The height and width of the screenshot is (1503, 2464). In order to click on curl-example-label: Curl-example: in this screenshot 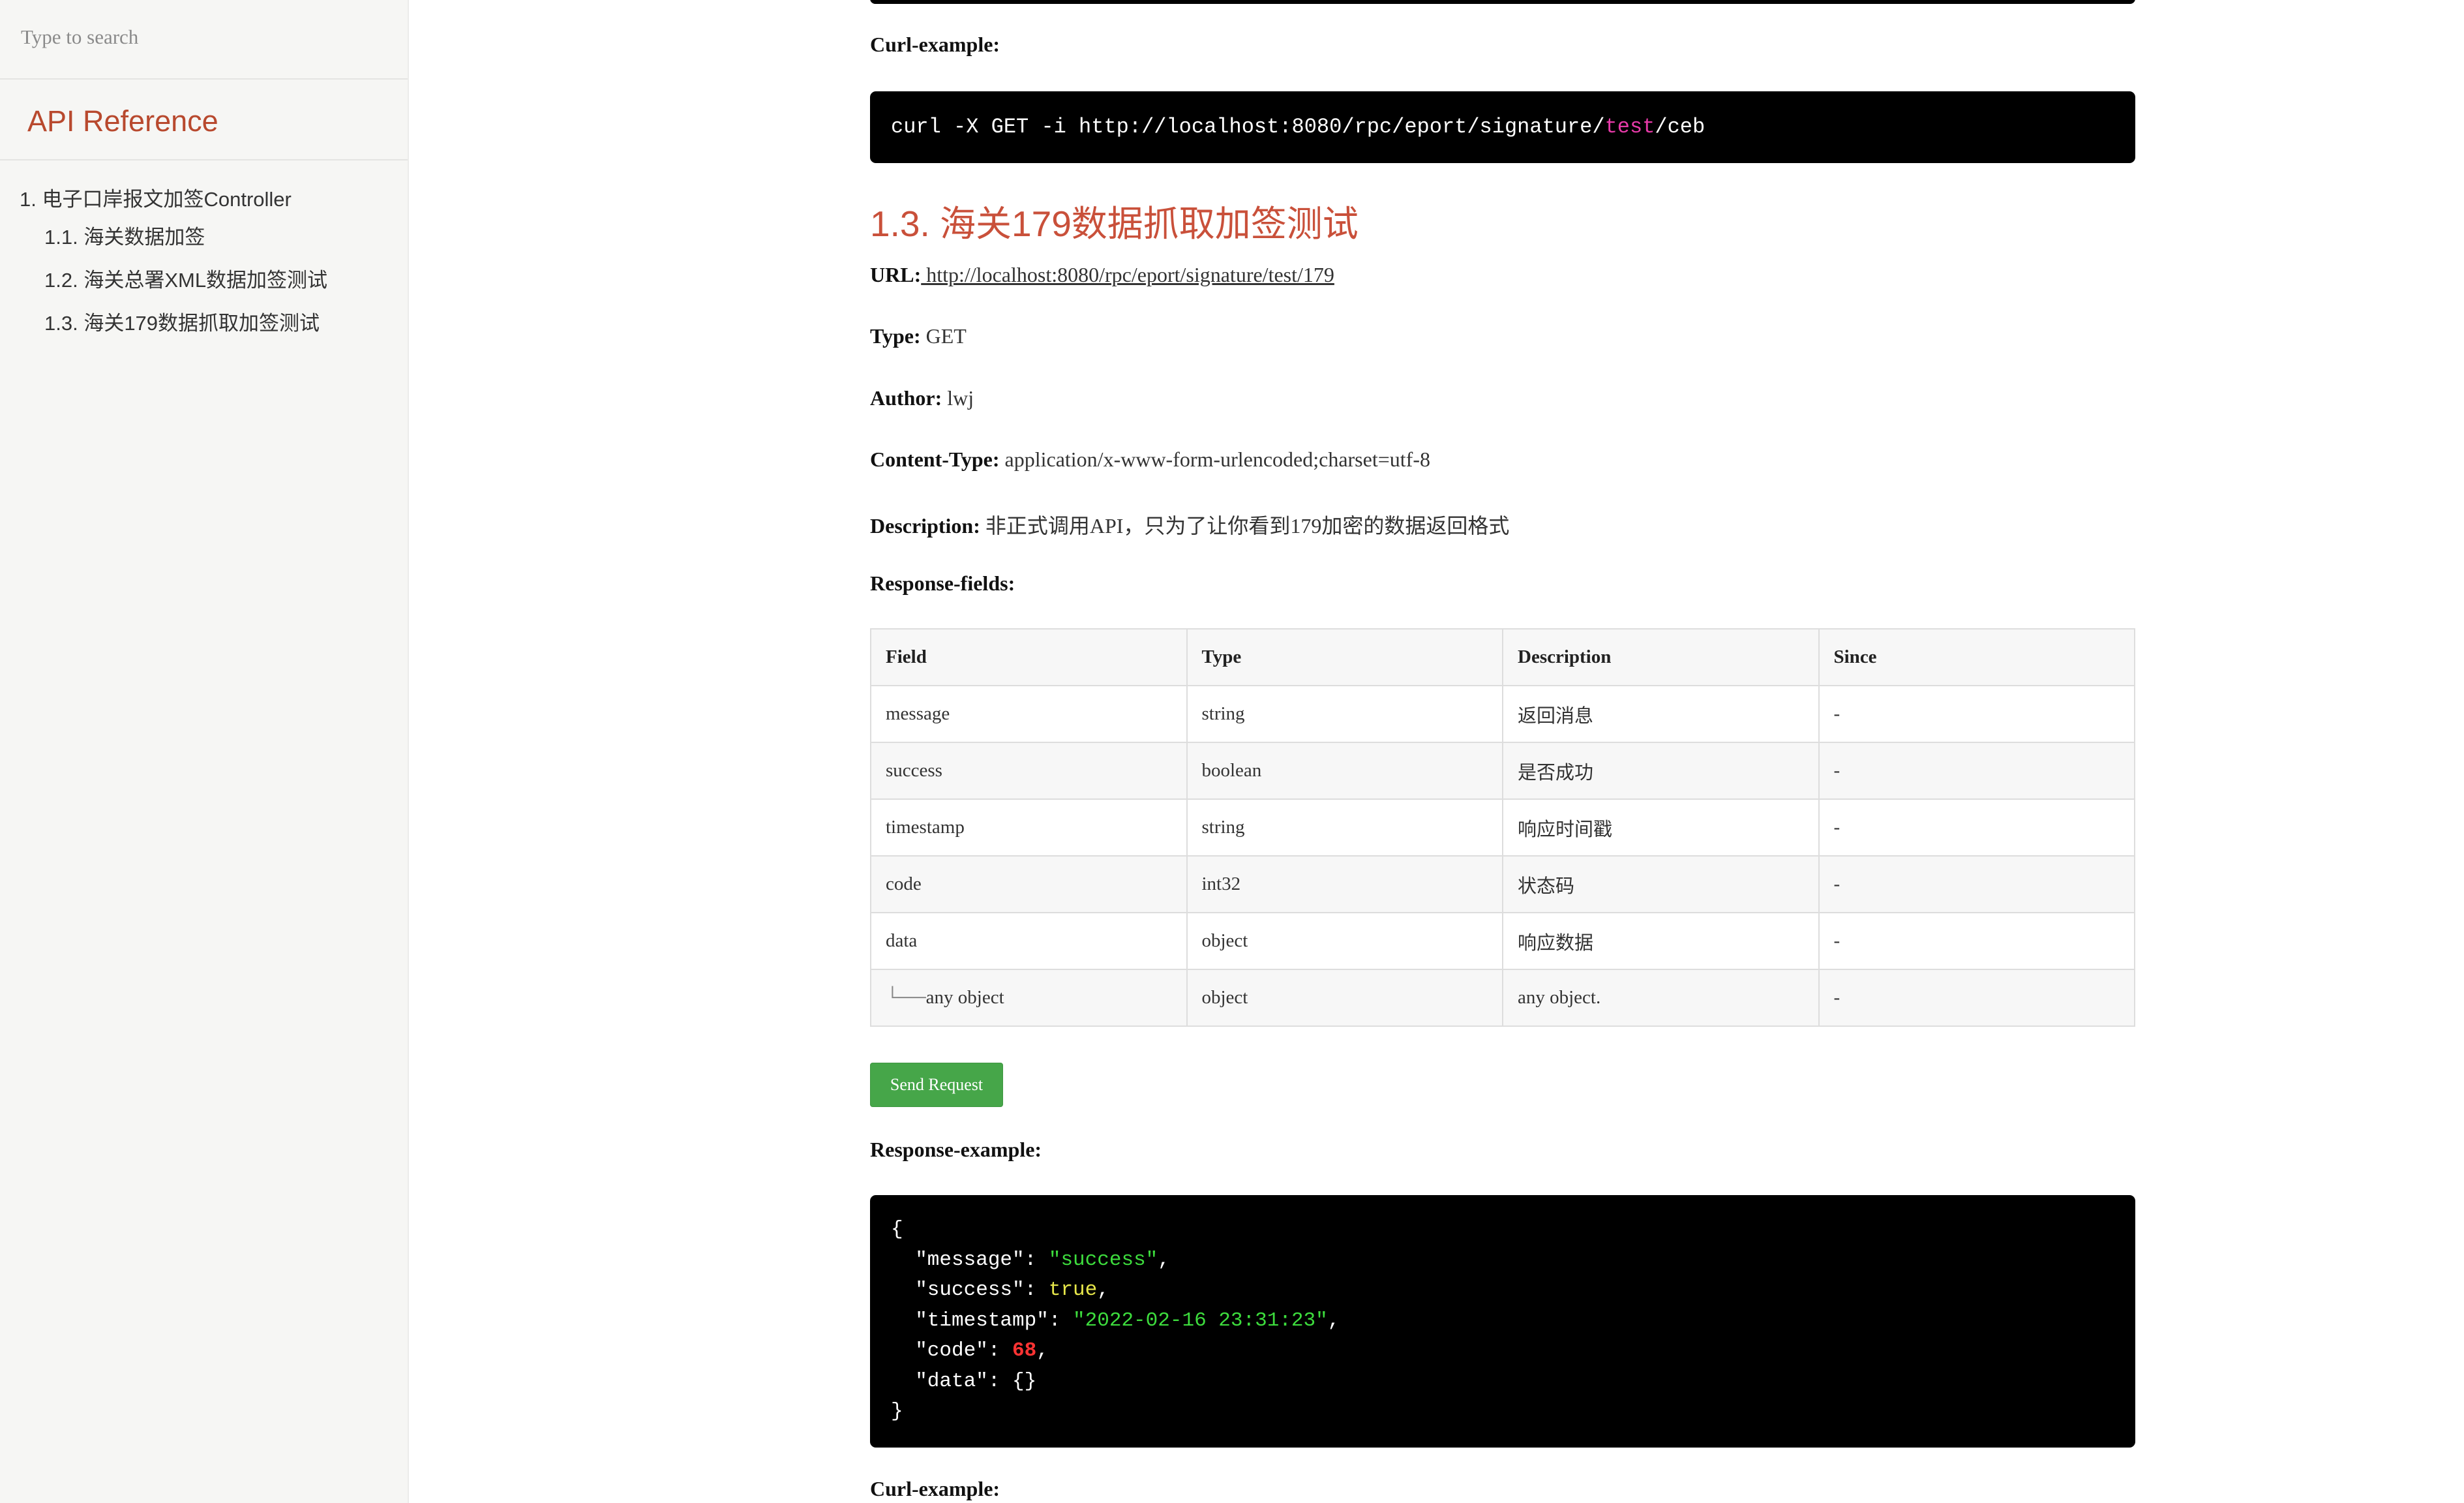, I will do `click(935, 44)`.